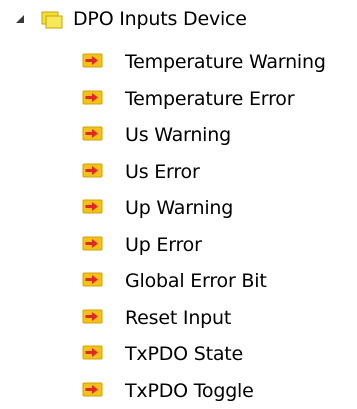 Image resolution: width=357 pixels, height=409 pixels. Describe the element at coordinates (20, 19) in the screenshot. I see `expanded-triangle-icon` at that location.